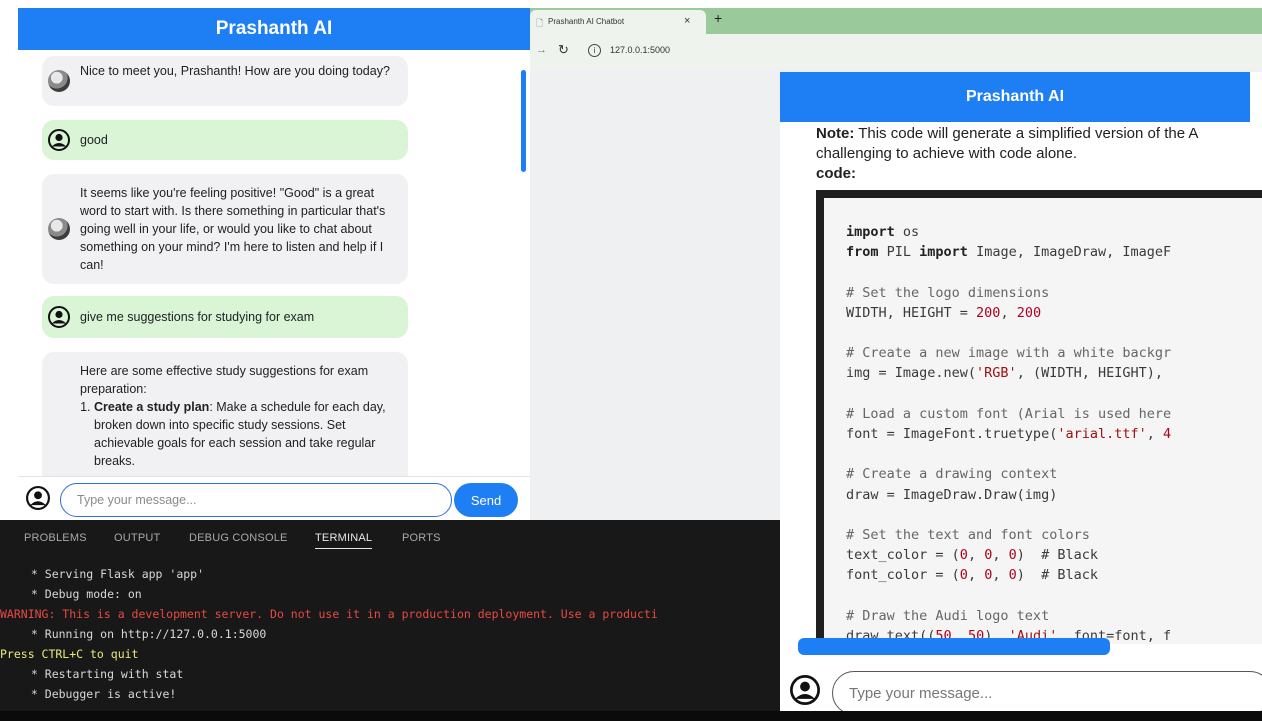  What do you see at coordinates (523, 121) in the screenshot?
I see `left-scrollbar-thumb` at bounding box center [523, 121].